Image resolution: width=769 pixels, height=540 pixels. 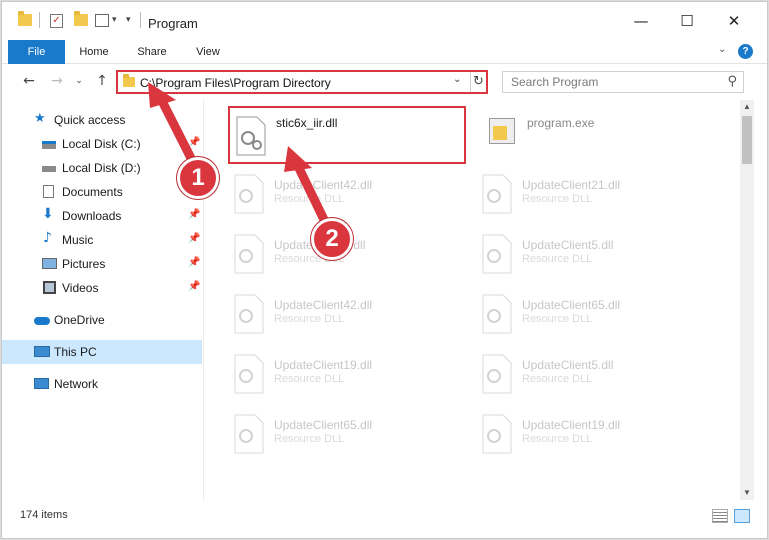 What do you see at coordinates (747, 140) in the screenshot?
I see `scrollbar-thumb` at bounding box center [747, 140].